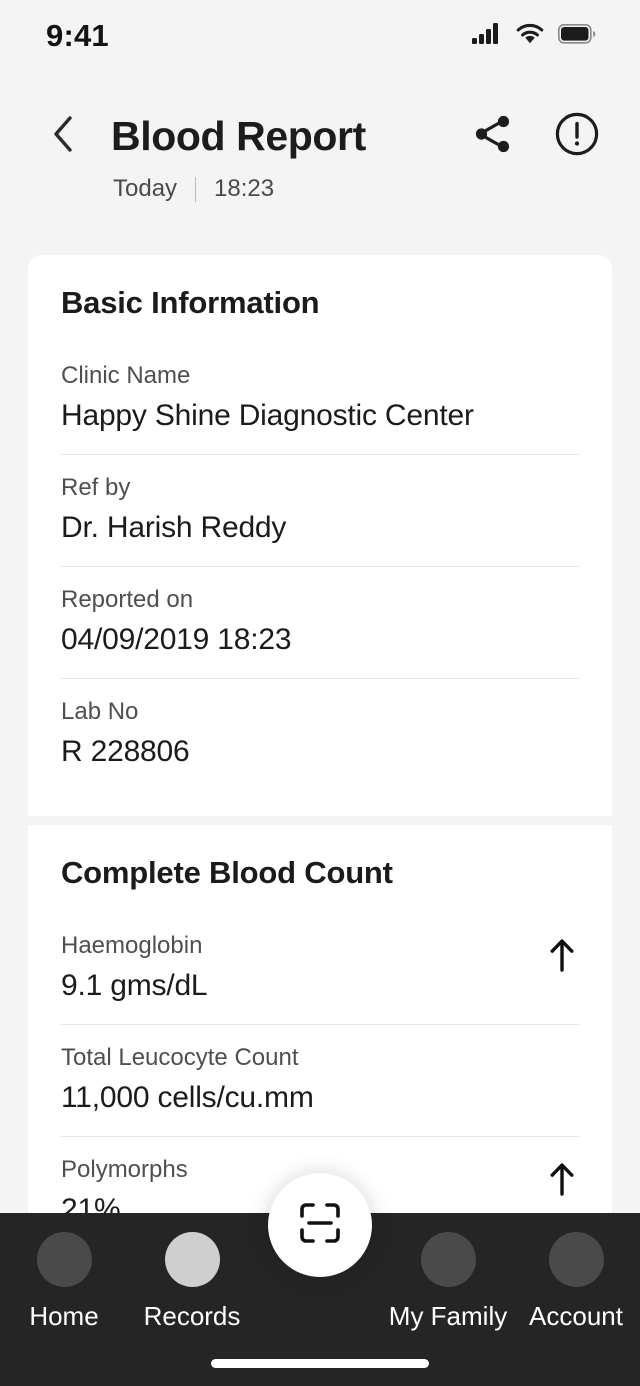 This screenshot has height=1386, width=640. Describe the element at coordinates (320, 36) in the screenshot. I see `status-bar: 9:41` at that location.